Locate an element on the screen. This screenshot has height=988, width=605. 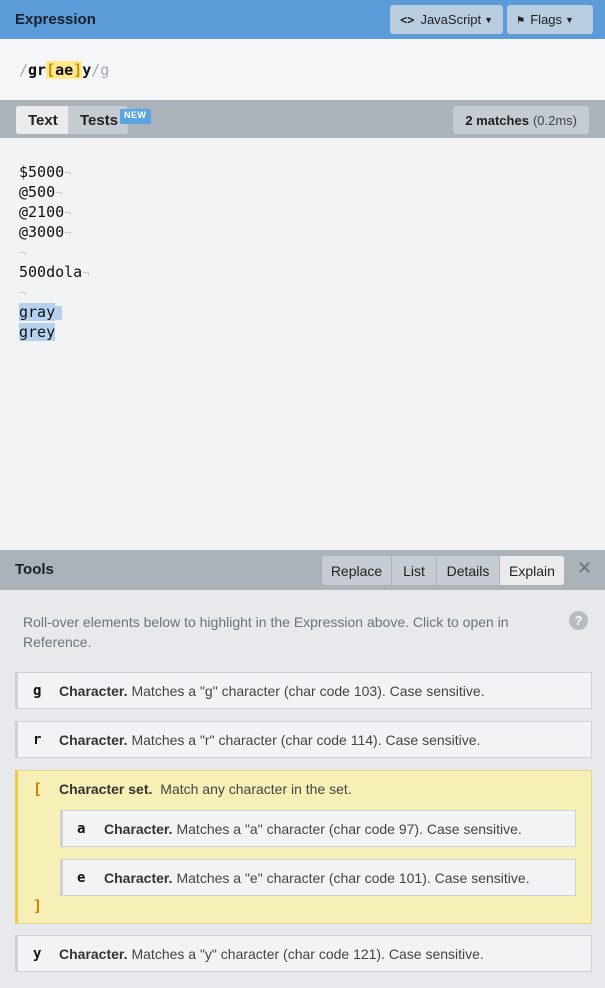
expression-suffix: y is located at coordinates (87, 69).